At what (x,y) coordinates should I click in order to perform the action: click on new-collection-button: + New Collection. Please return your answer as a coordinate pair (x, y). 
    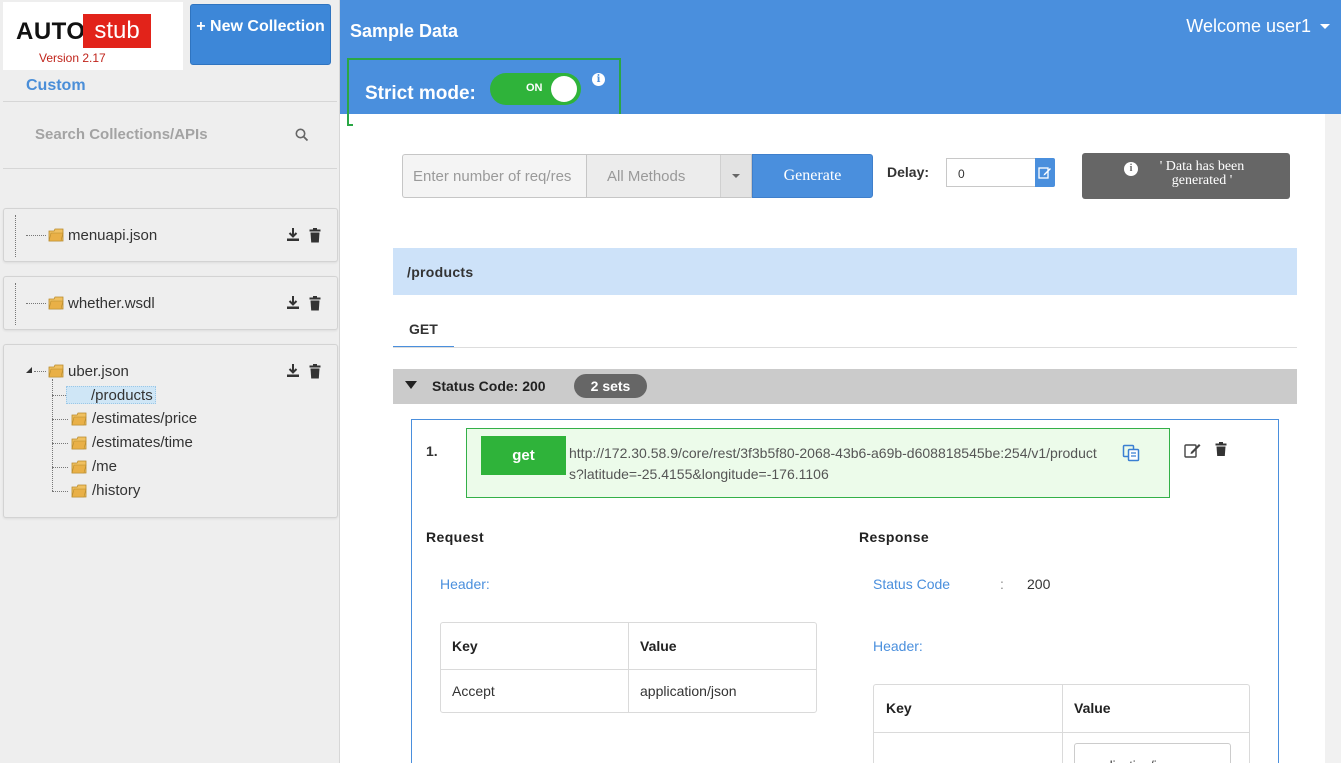
    Looking at the image, I should click on (260, 34).